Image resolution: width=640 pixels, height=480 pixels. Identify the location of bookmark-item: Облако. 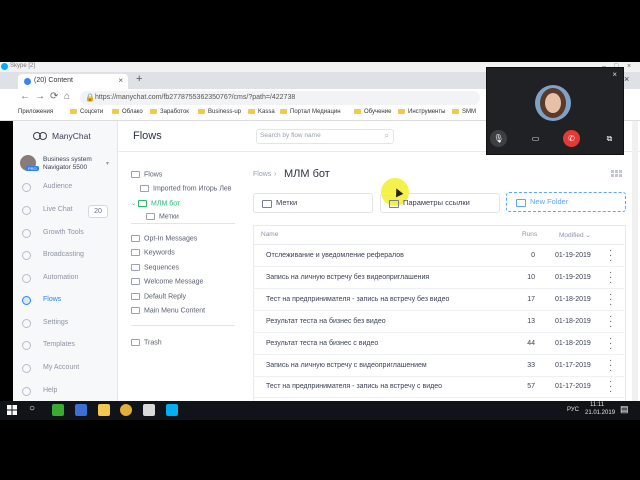
(127, 112).